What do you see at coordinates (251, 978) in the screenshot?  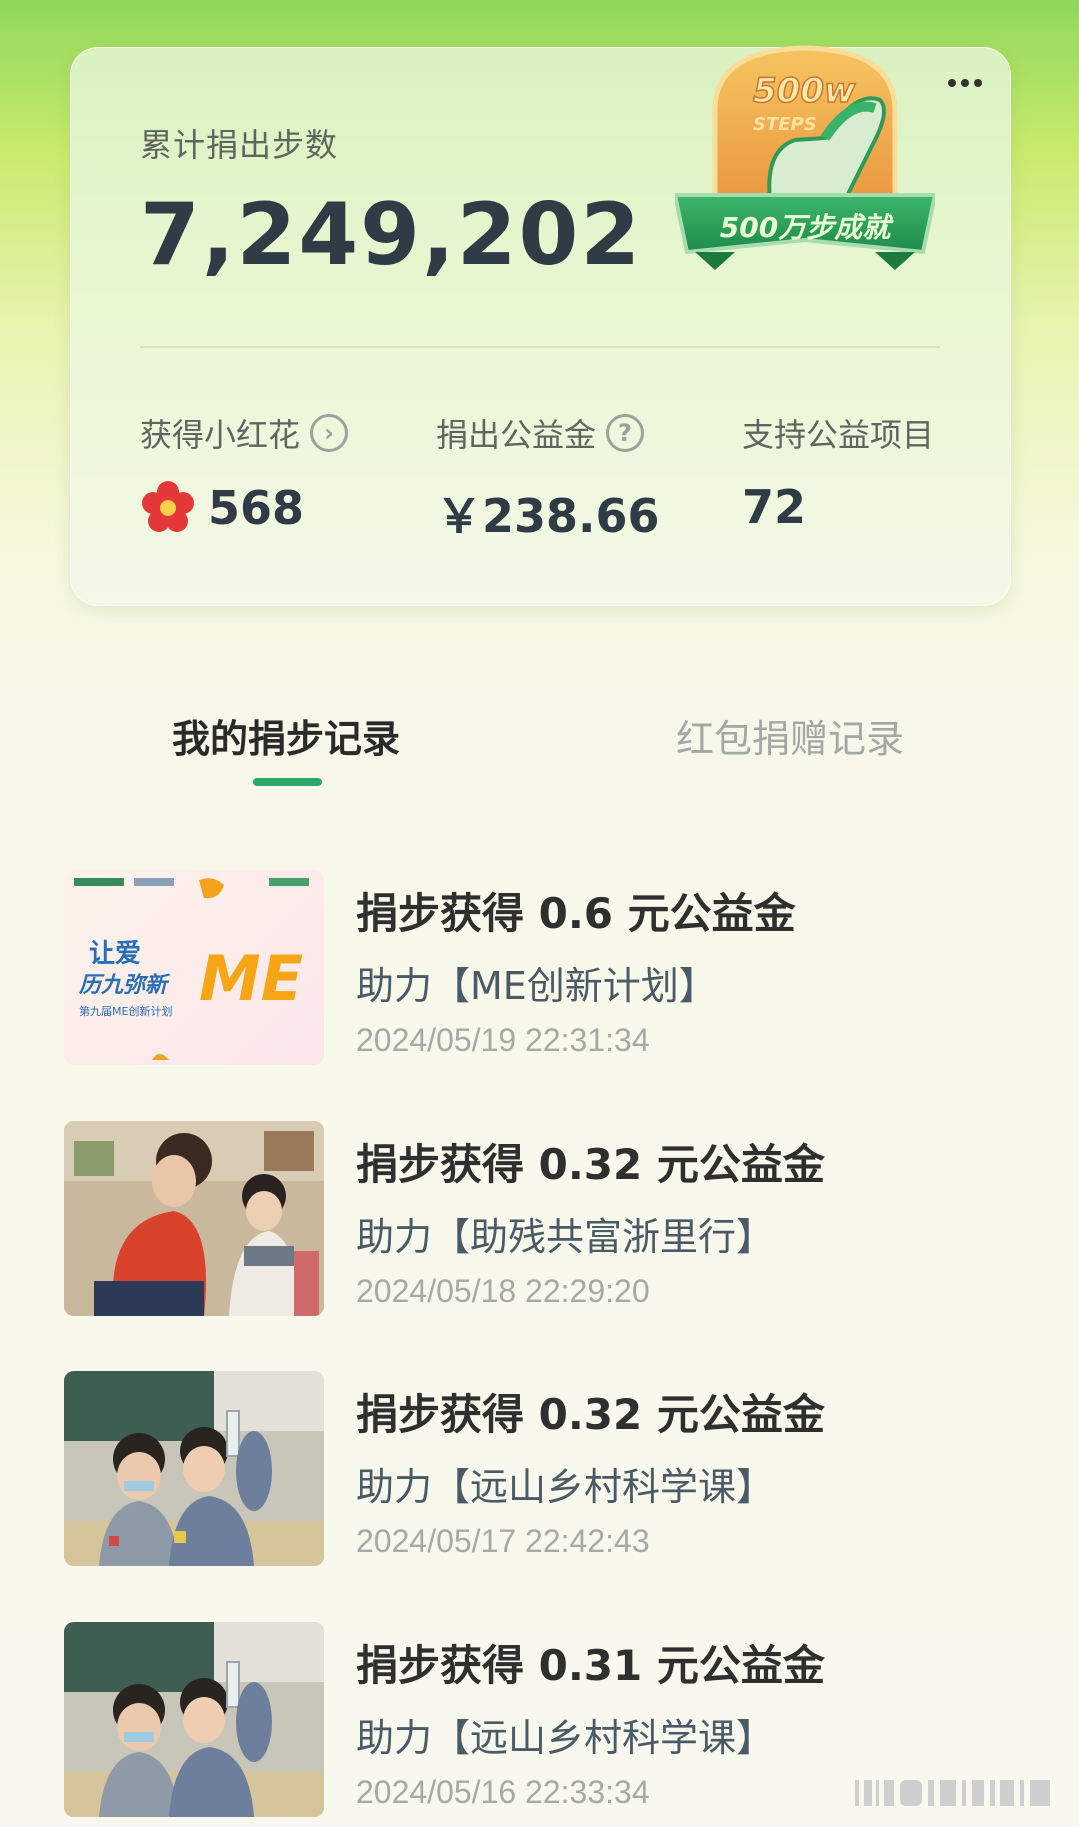 I see `thumb-logo: ME` at bounding box center [251, 978].